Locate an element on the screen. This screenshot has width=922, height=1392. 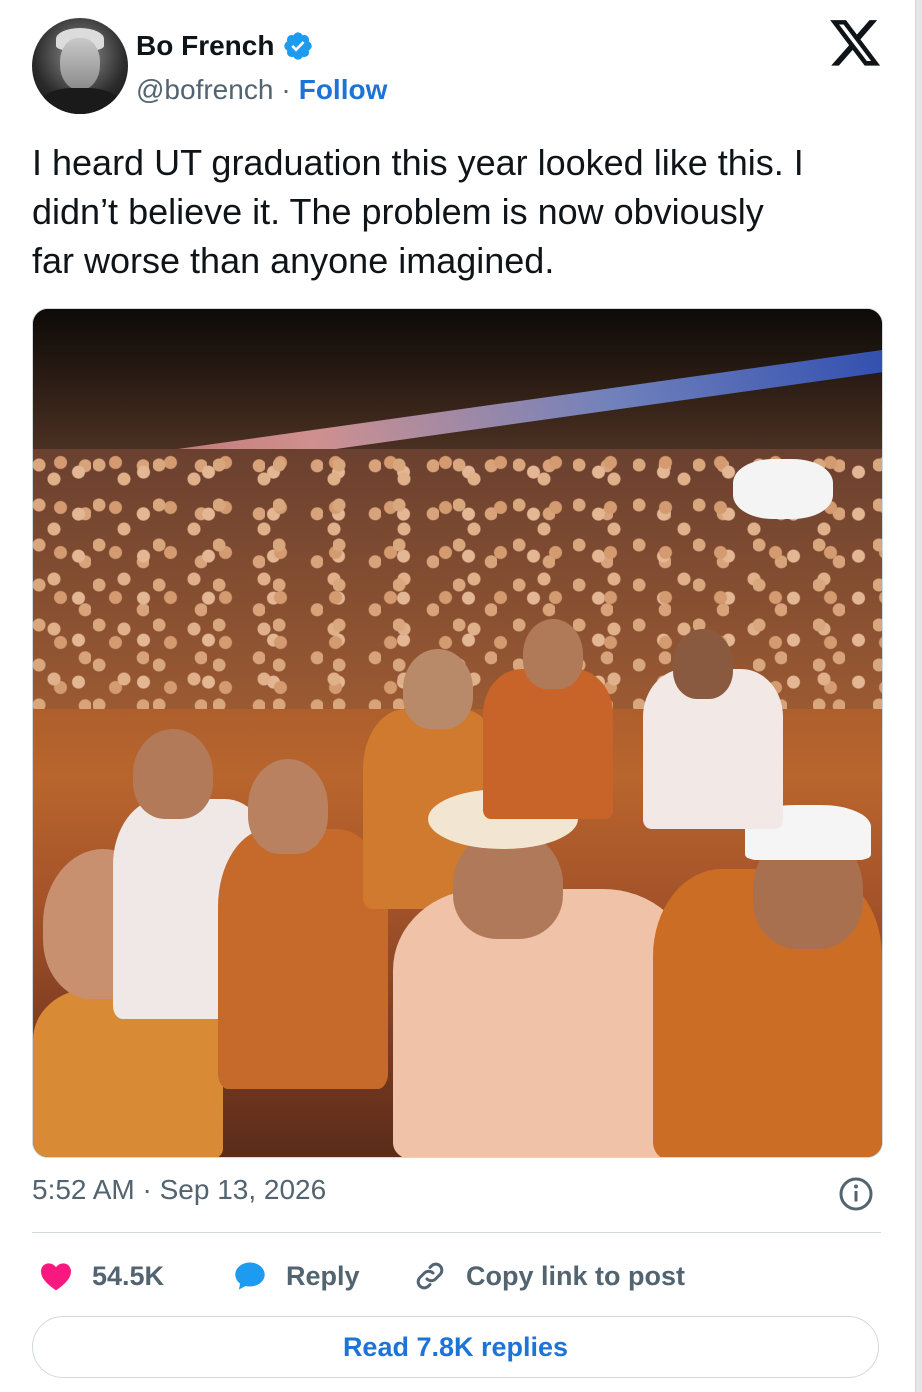
avatar is located at coordinates (80, 66).